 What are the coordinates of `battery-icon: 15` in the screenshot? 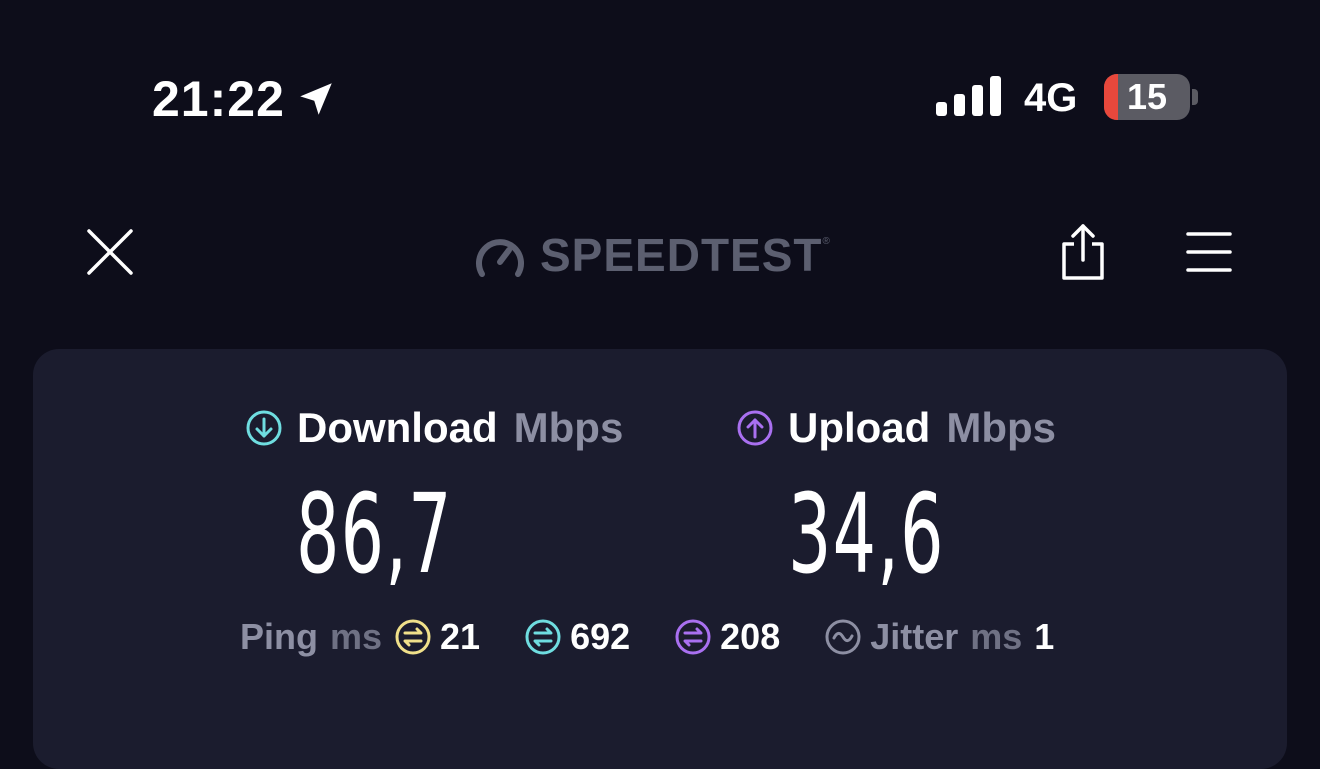 It's located at (1147, 97).